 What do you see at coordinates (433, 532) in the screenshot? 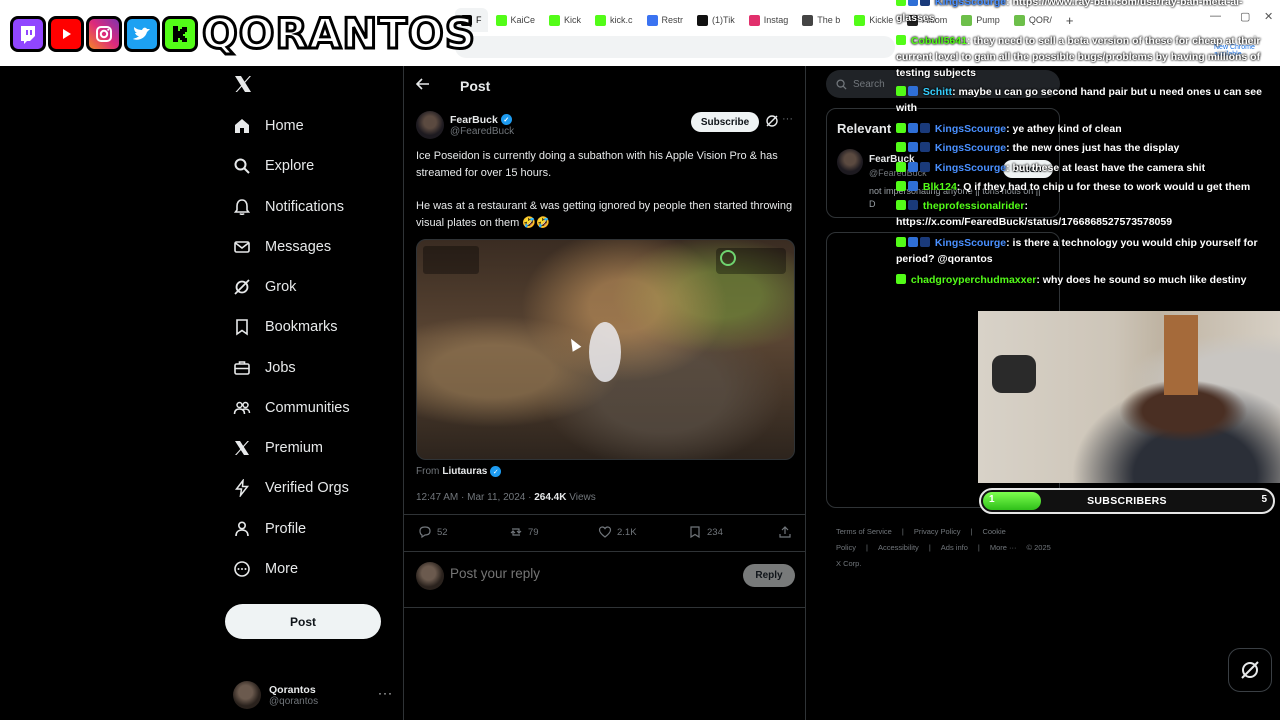
I see `reply-action: 52` at bounding box center [433, 532].